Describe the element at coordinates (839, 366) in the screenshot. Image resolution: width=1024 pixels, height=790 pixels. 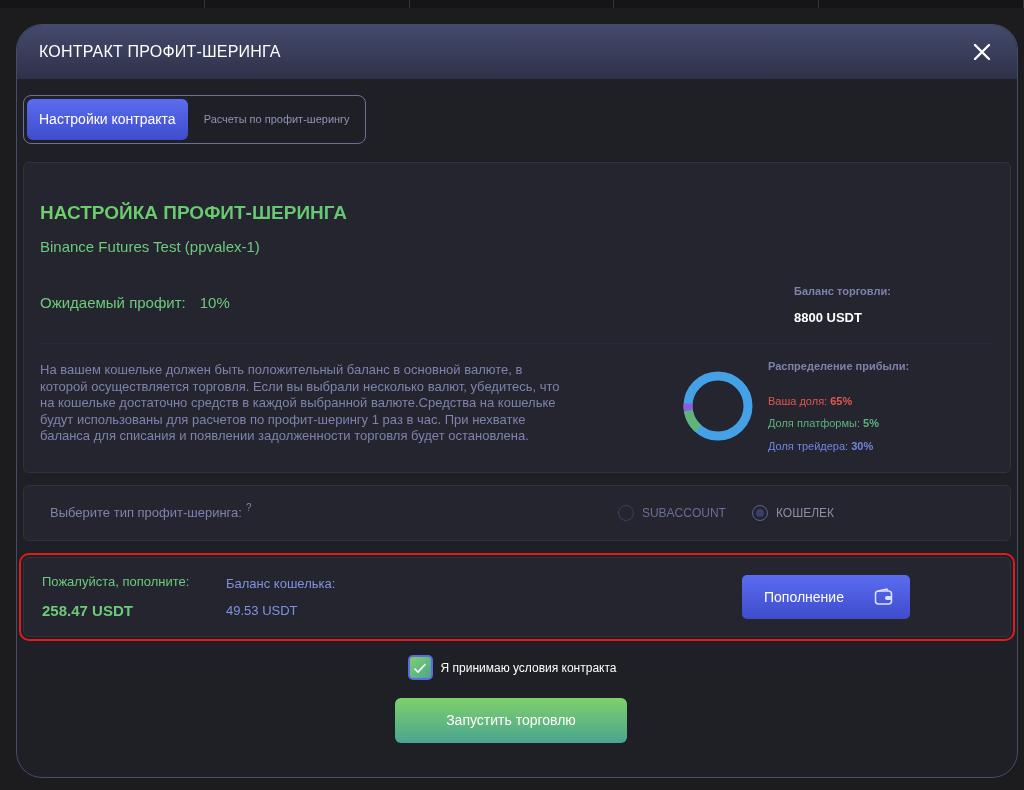
I see `distribution-label: Распределение прибыли:` at that location.